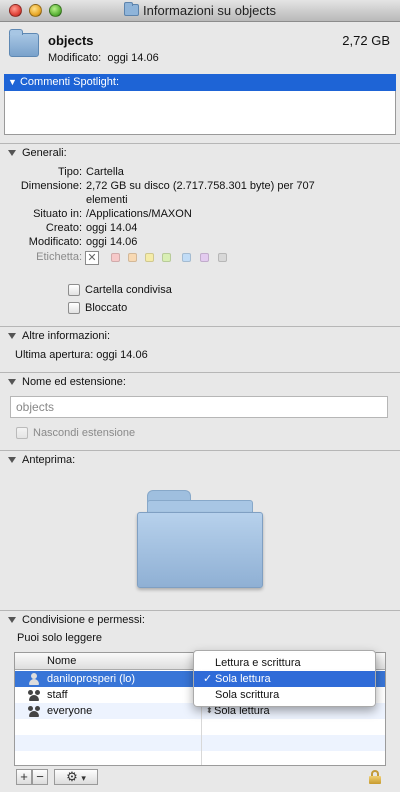  What do you see at coordinates (55, 242) in the screenshot?
I see `modified-row-label: Modificato:` at bounding box center [55, 242].